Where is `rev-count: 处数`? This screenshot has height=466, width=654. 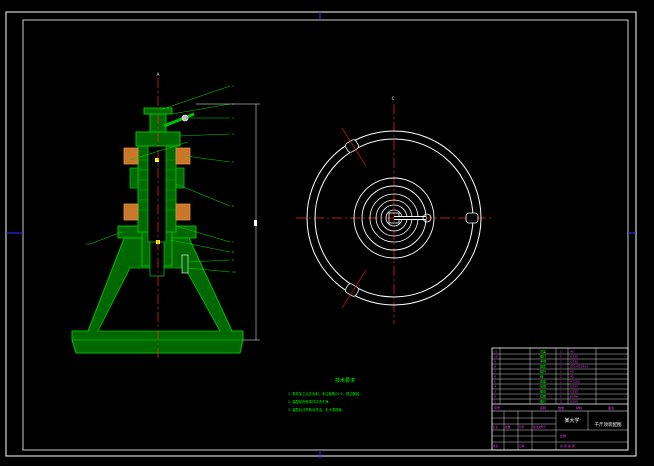
rev-count: 处数 is located at coordinates (508, 427).